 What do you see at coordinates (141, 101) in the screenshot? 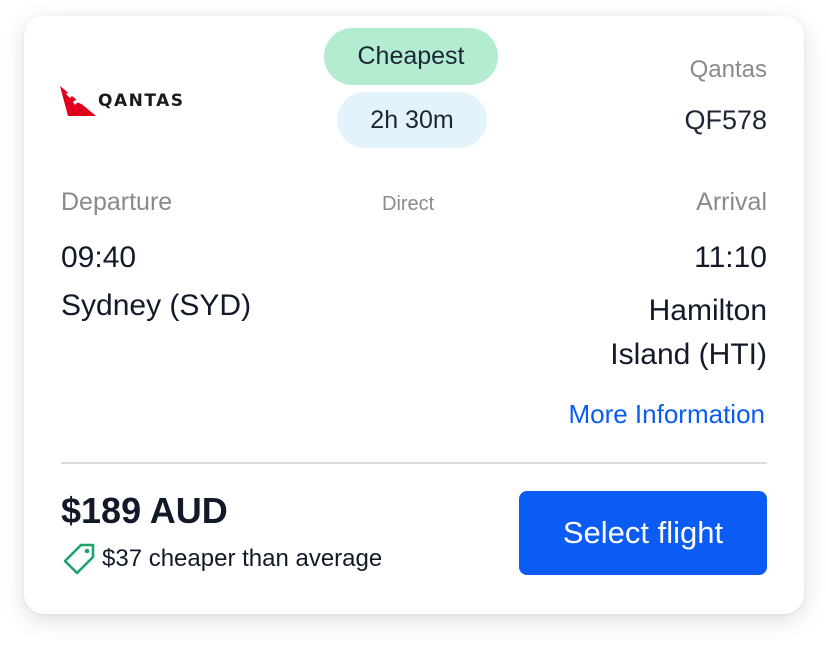
I see `logo-text: QANTAS` at bounding box center [141, 101].